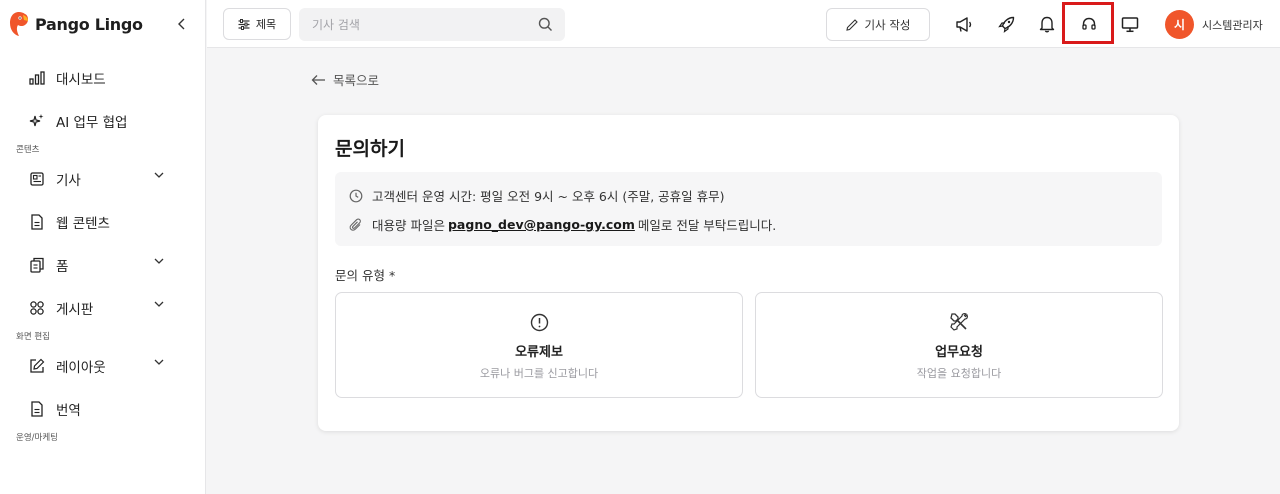 This screenshot has height=494, width=1280. What do you see at coordinates (318, 79) in the screenshot?
I see `arrow-left-icon` at bounding box center [318, 79].